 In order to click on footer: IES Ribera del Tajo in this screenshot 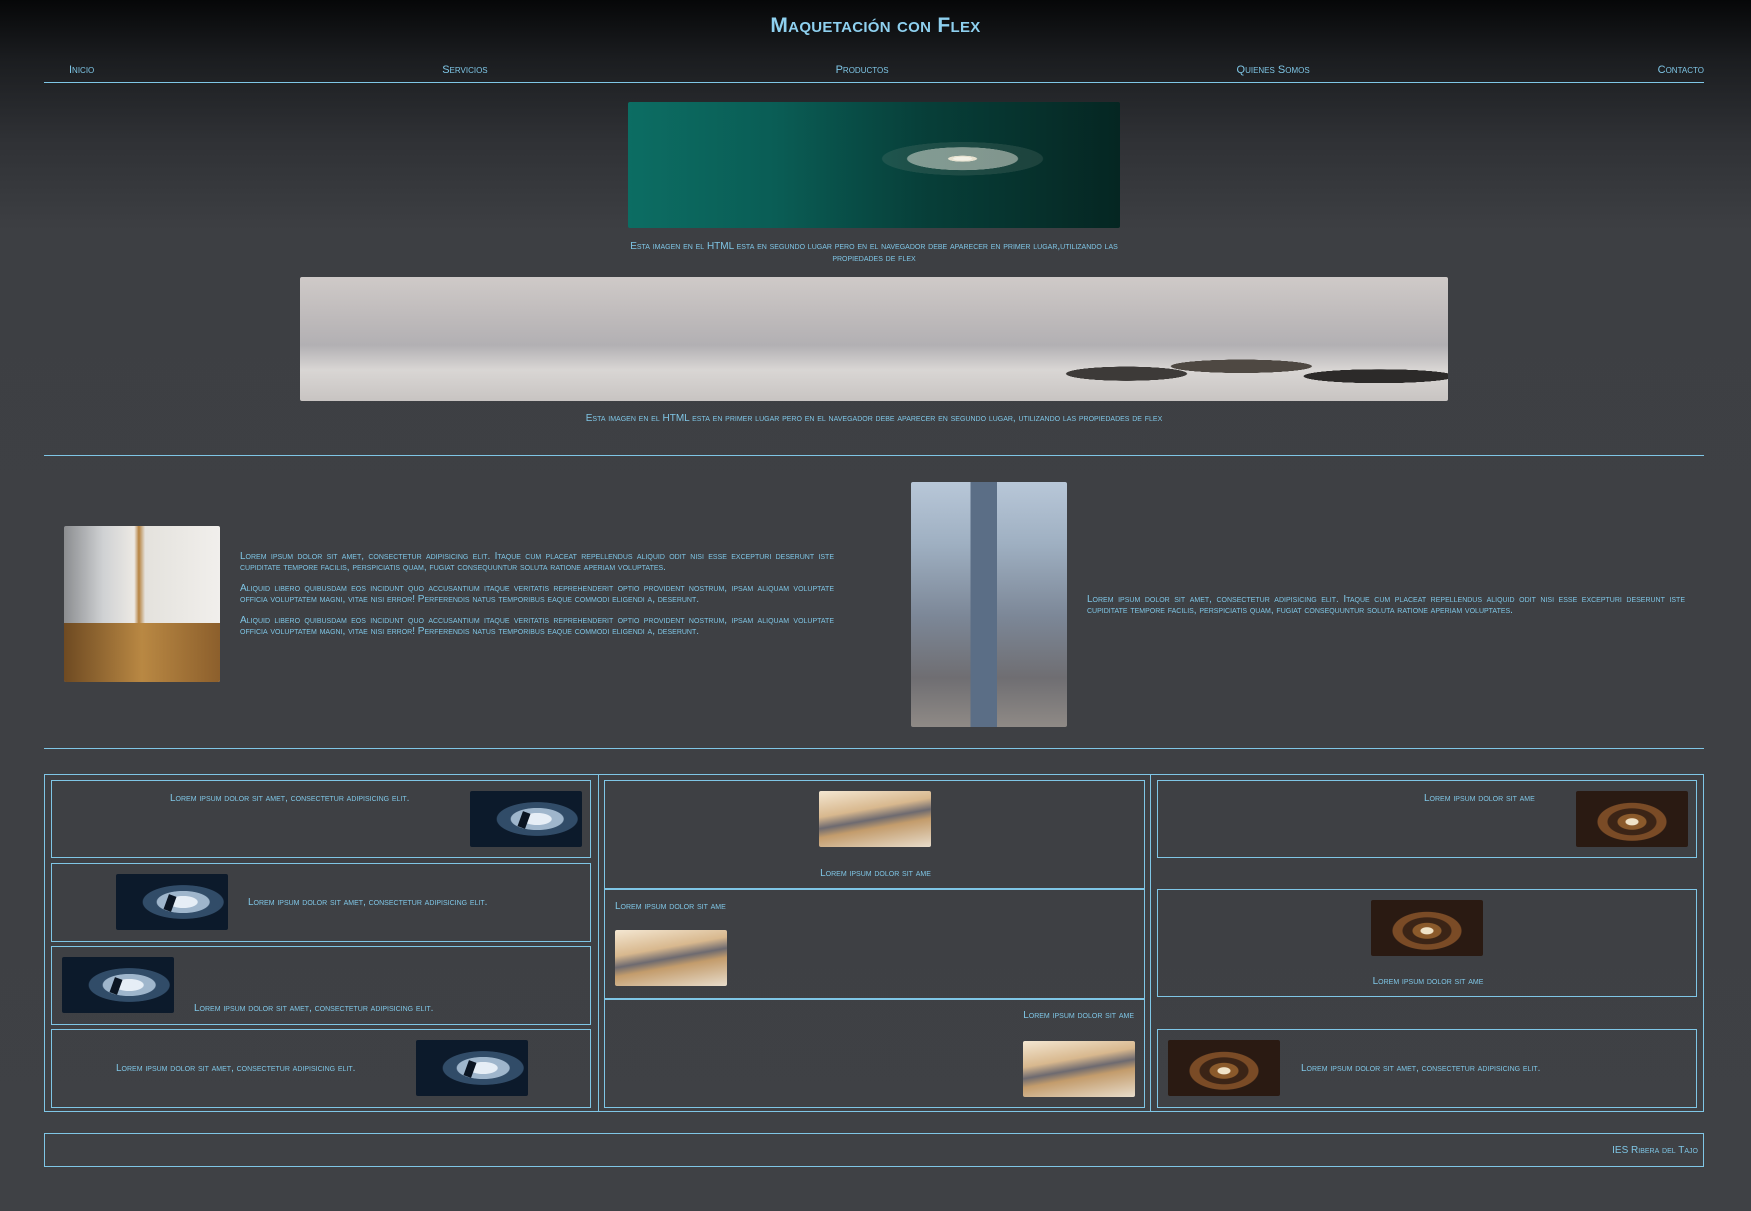, I will do `click(874, 1150)`.